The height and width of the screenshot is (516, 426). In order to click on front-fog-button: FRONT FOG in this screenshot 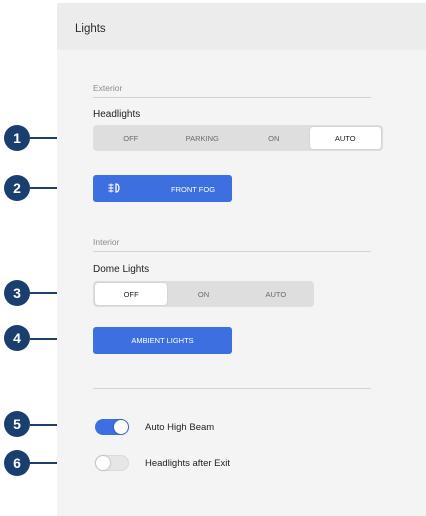, I will do `click(162, 188)`.